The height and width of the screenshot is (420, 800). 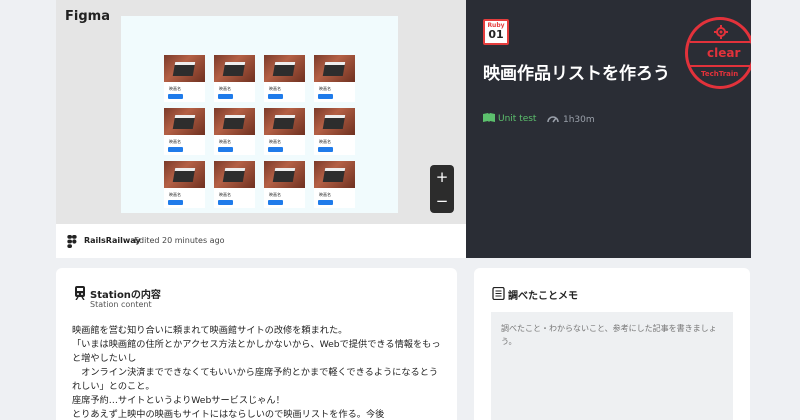 I want to click on stamp-techtrain-text: TechTrain, so click(x=720, y=74).